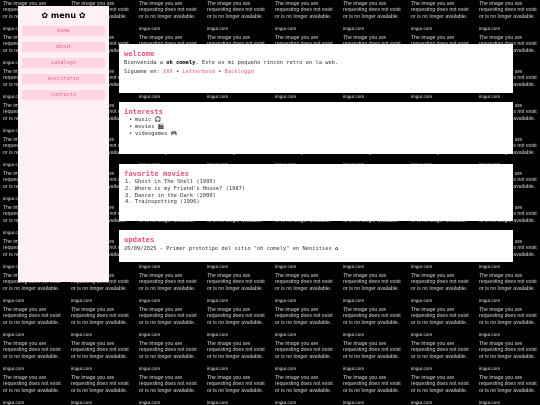 This screenshot has height=405, width=540. Describe the element at coordinates (63, 15) in the screenshot. I see `menu-title: ✿ menu ✿` at that location.